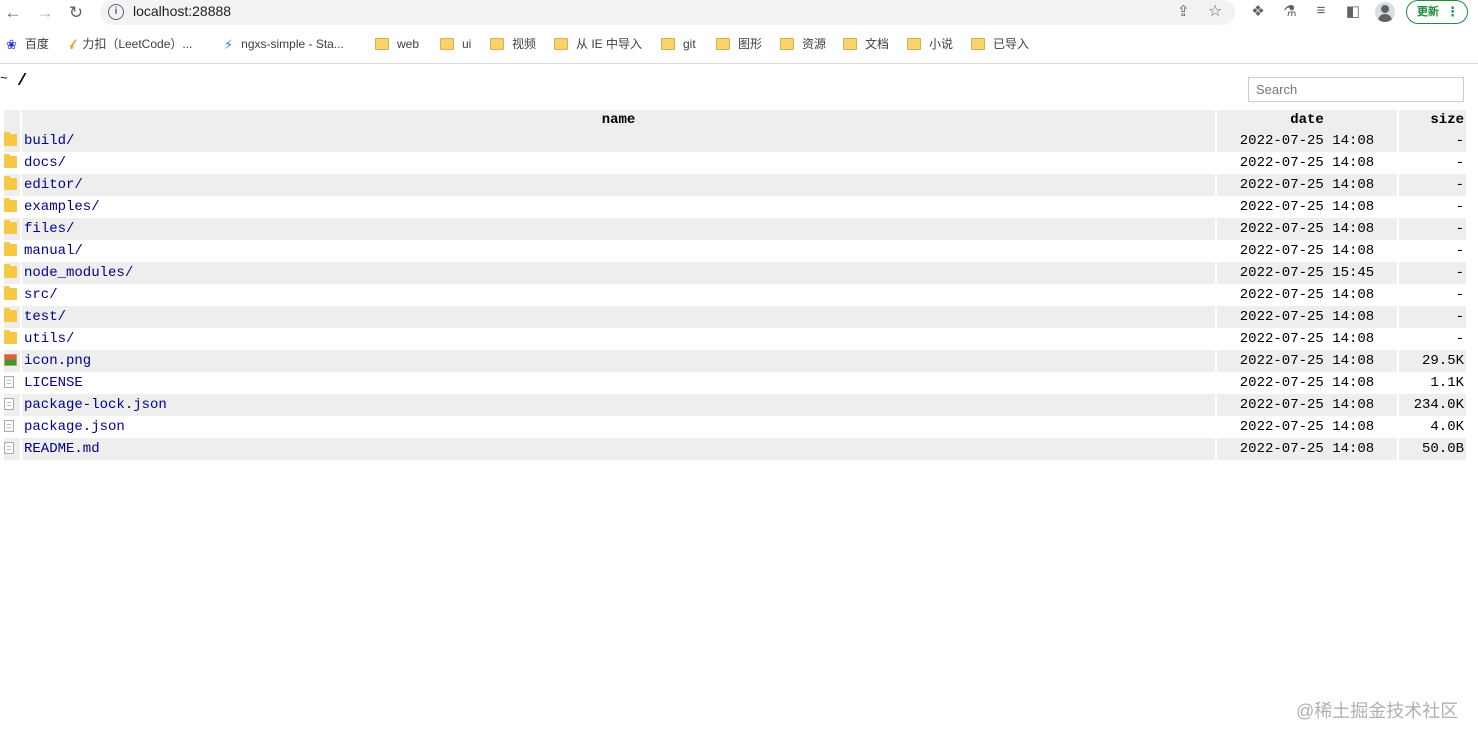 The width and height of the screenshot is (1478, 740). I want to click on file-link: docs/, so click(45, 163).